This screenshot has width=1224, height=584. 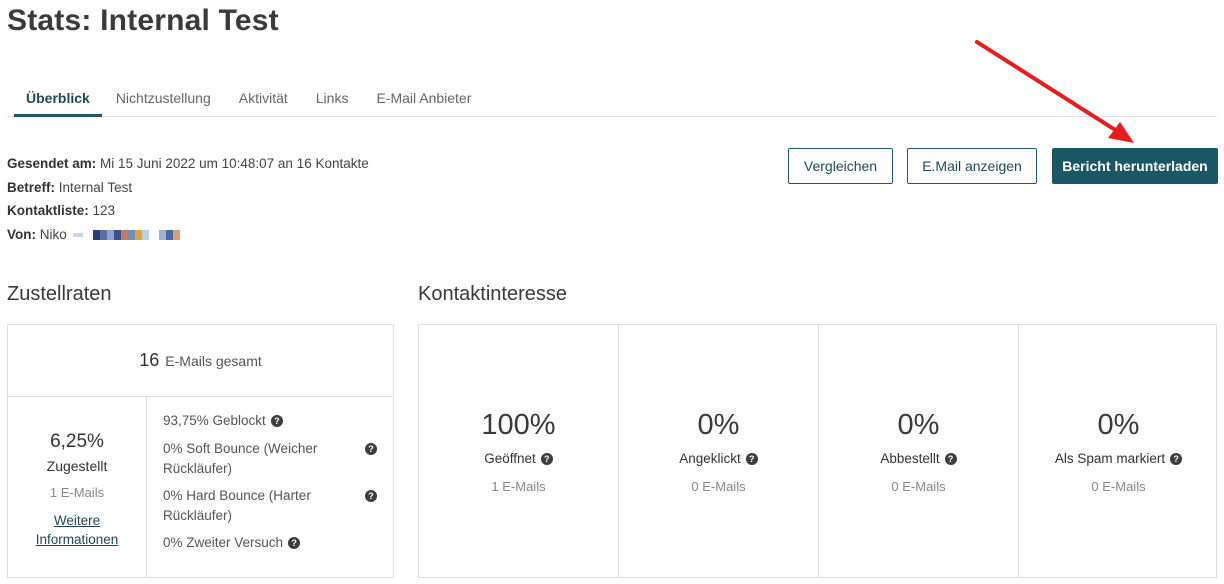 What do you see at coordinates (52, 163) in the screenshot?
I see `sent-label: Gesendet am:` at bounding box center [52, 163].